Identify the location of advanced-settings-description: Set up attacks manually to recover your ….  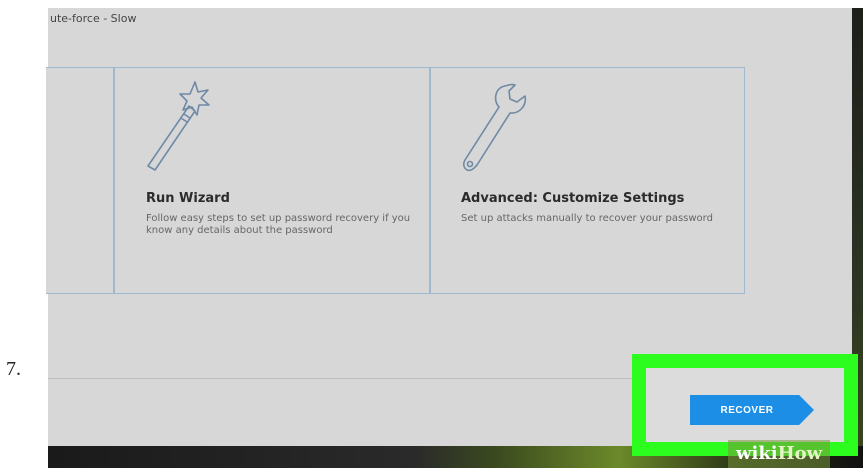
(587, 218).